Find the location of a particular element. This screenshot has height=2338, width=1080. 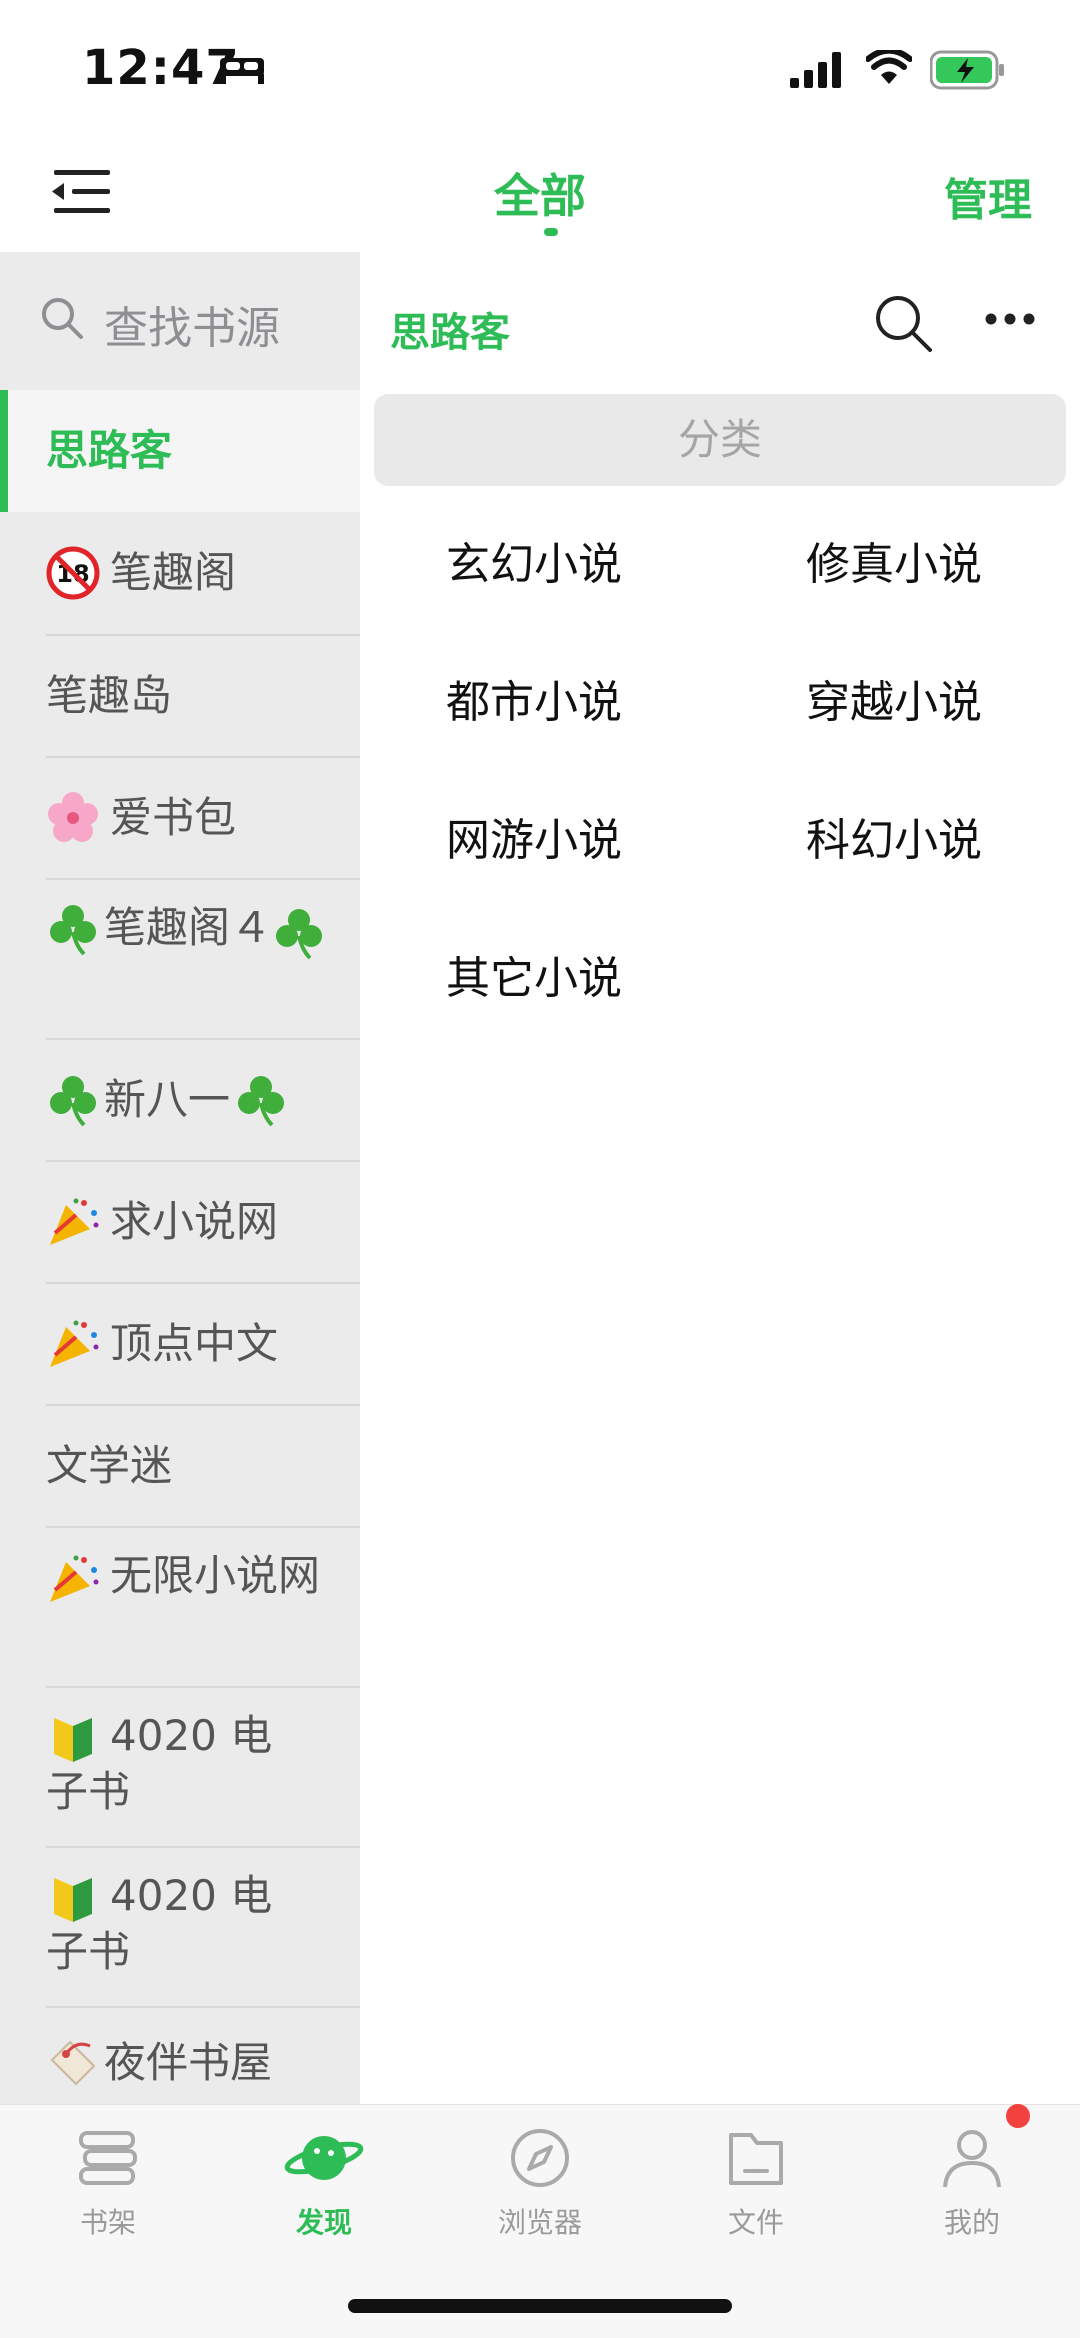

sidebar-item-label: 笔趣阁４ is located at coordinates (188, 927).